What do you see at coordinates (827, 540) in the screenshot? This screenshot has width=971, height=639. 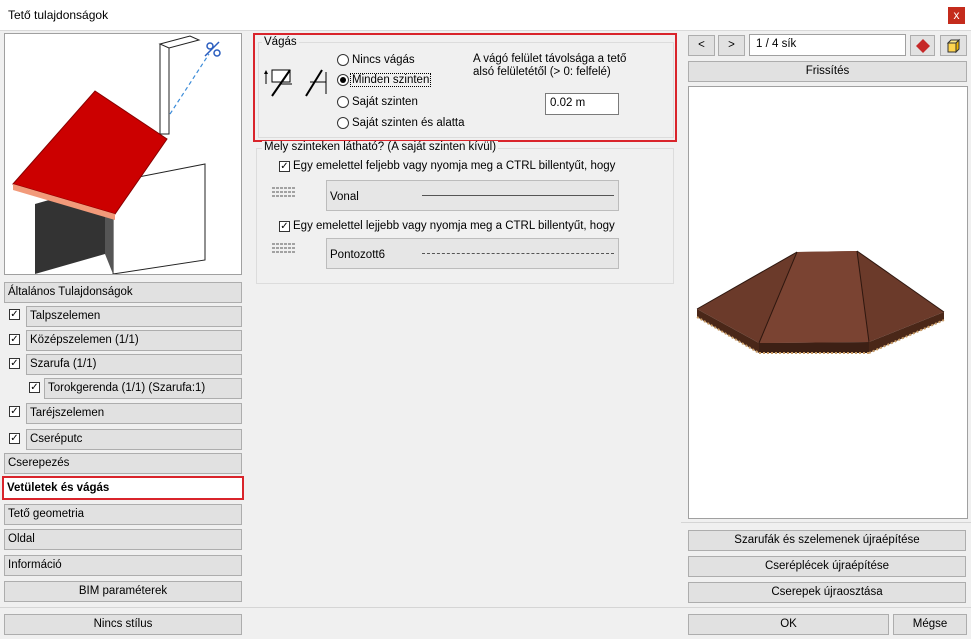 I see `rebuild-rafters-button: Szarufák és szelemenek újraépítése` at bounding box center [827, 540].